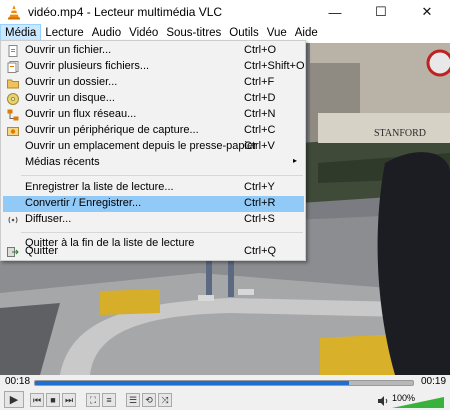  What do you see at coordinates (69, 400) in the screenshot?
I see `next-button: ⏭` at bounding box center [69, 400].